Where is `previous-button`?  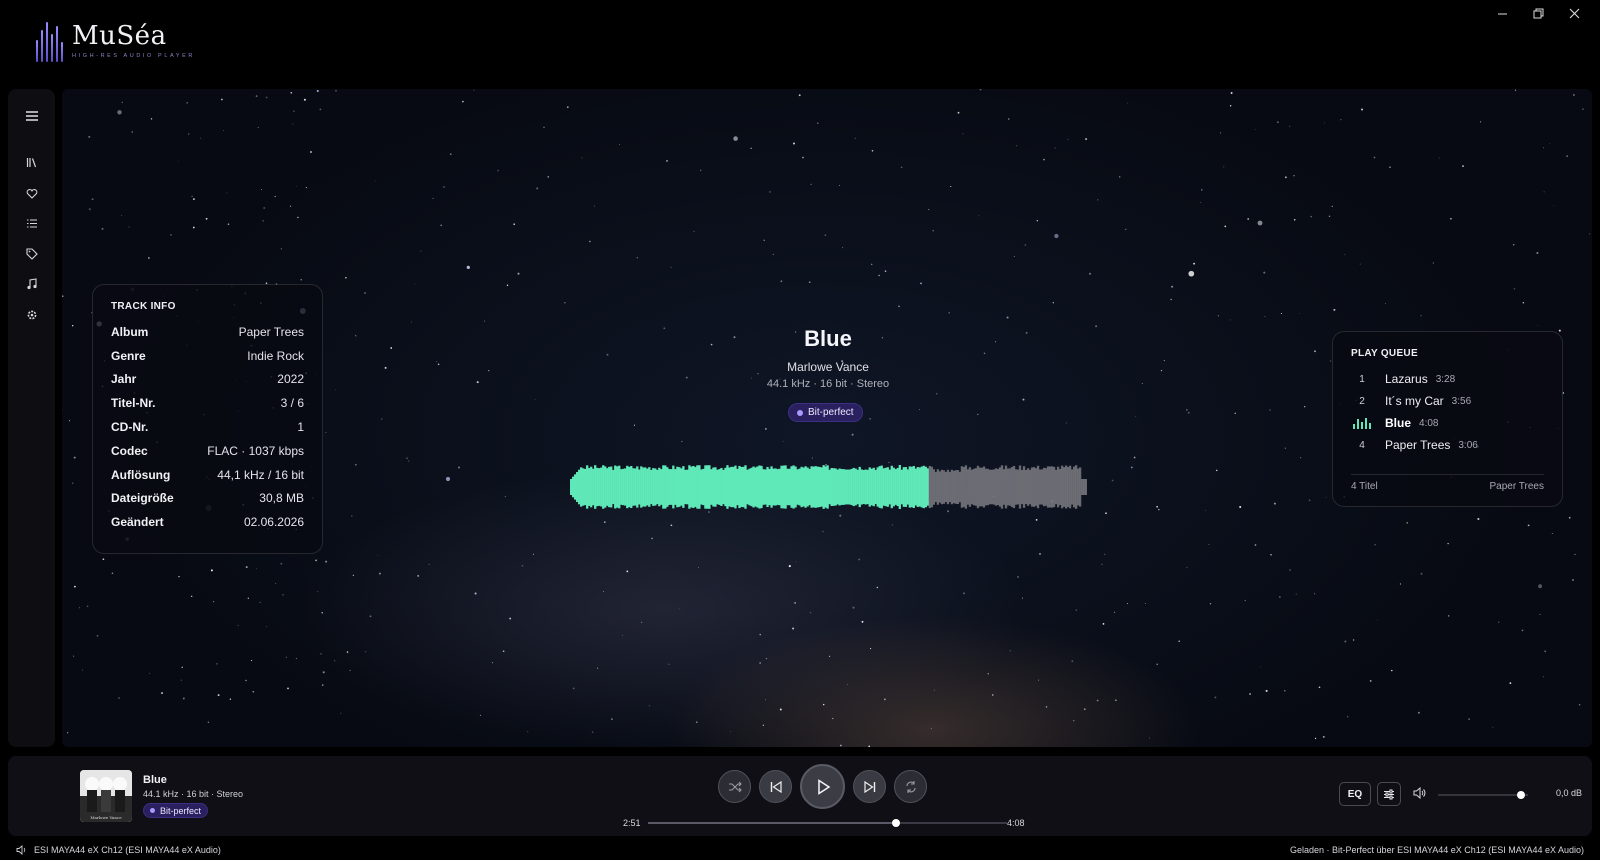 previous-button is located at coordinates (775, 786).